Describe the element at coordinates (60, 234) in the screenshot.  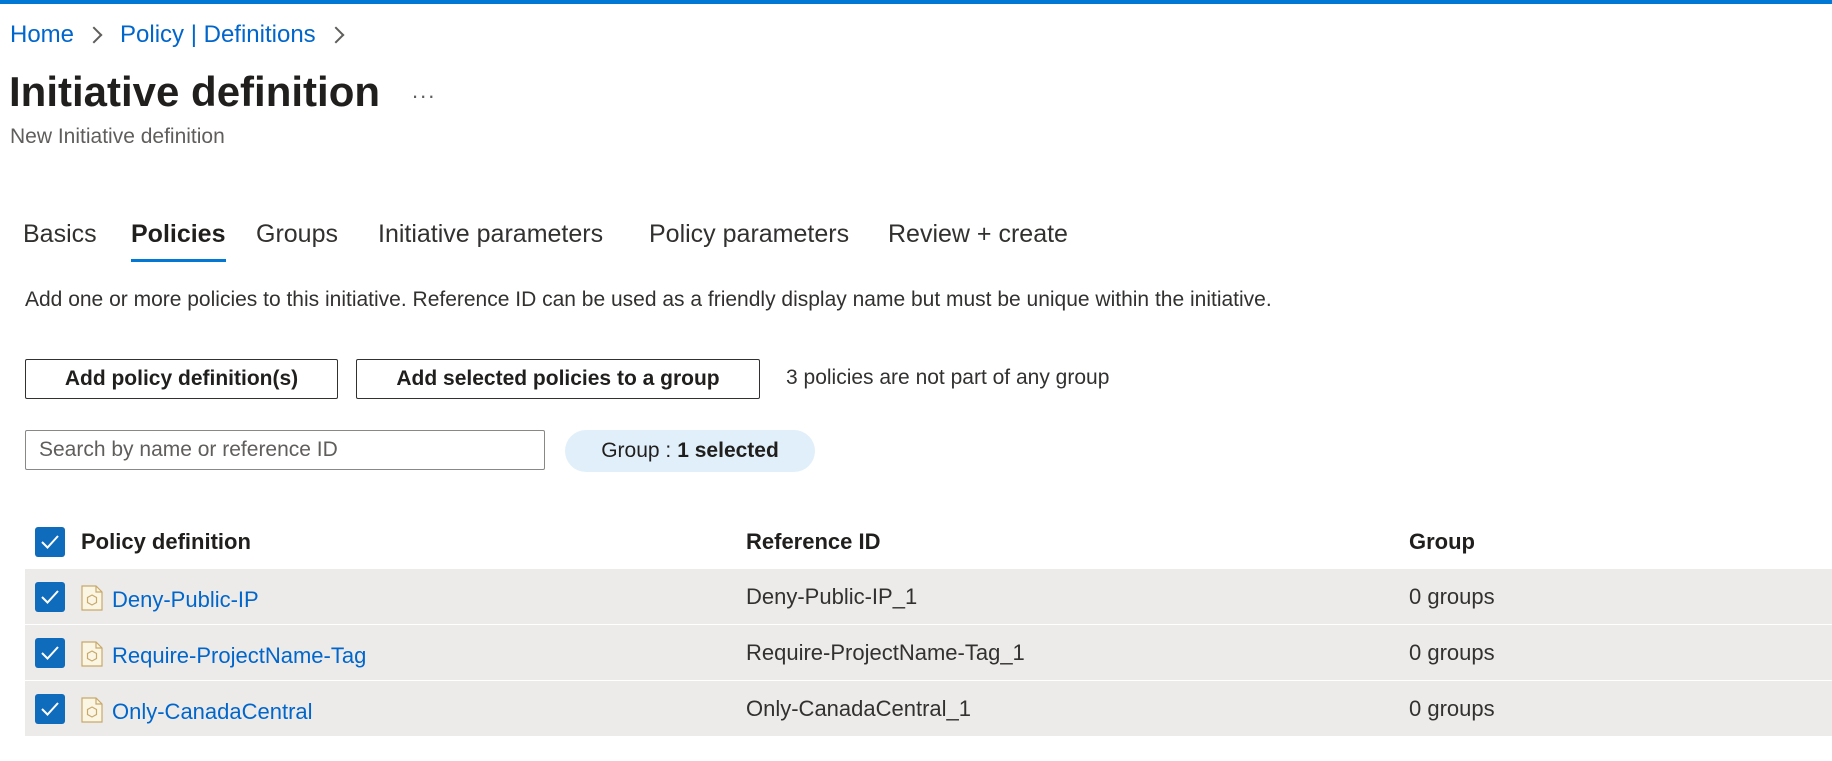
I see `tab-basics: Basics` at that location.